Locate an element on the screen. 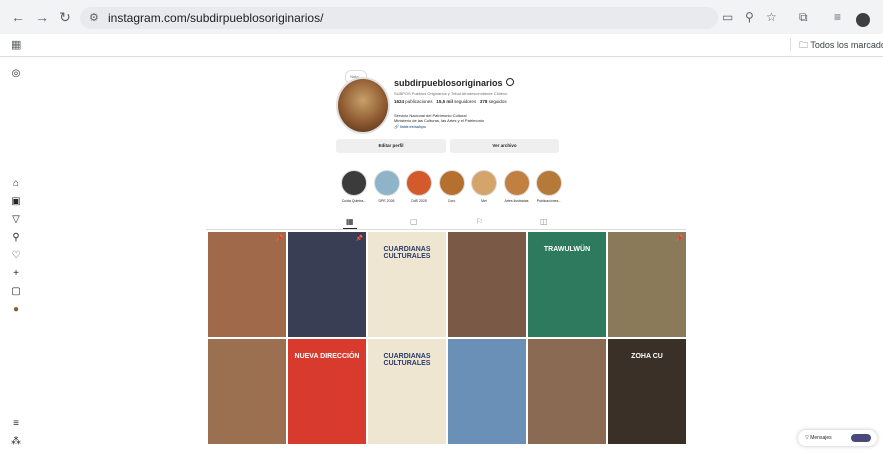 This screenshot has width=883, height=452. following-count: 378 is located at coordinates (484, 101).